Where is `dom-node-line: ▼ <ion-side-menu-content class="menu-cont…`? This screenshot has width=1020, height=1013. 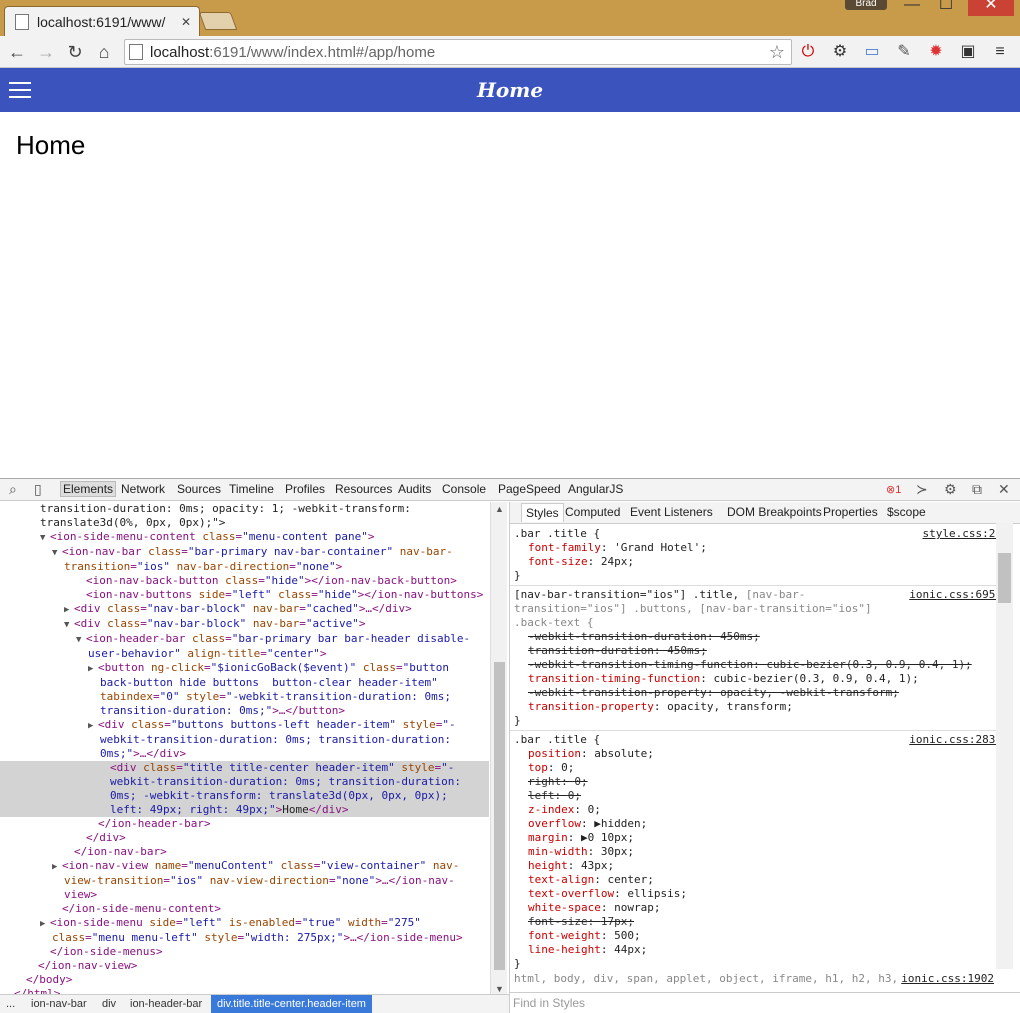
dom-node-line: ▼ <ion-side-menu-content class="menu-cont… is located at coordinates (244, 537).